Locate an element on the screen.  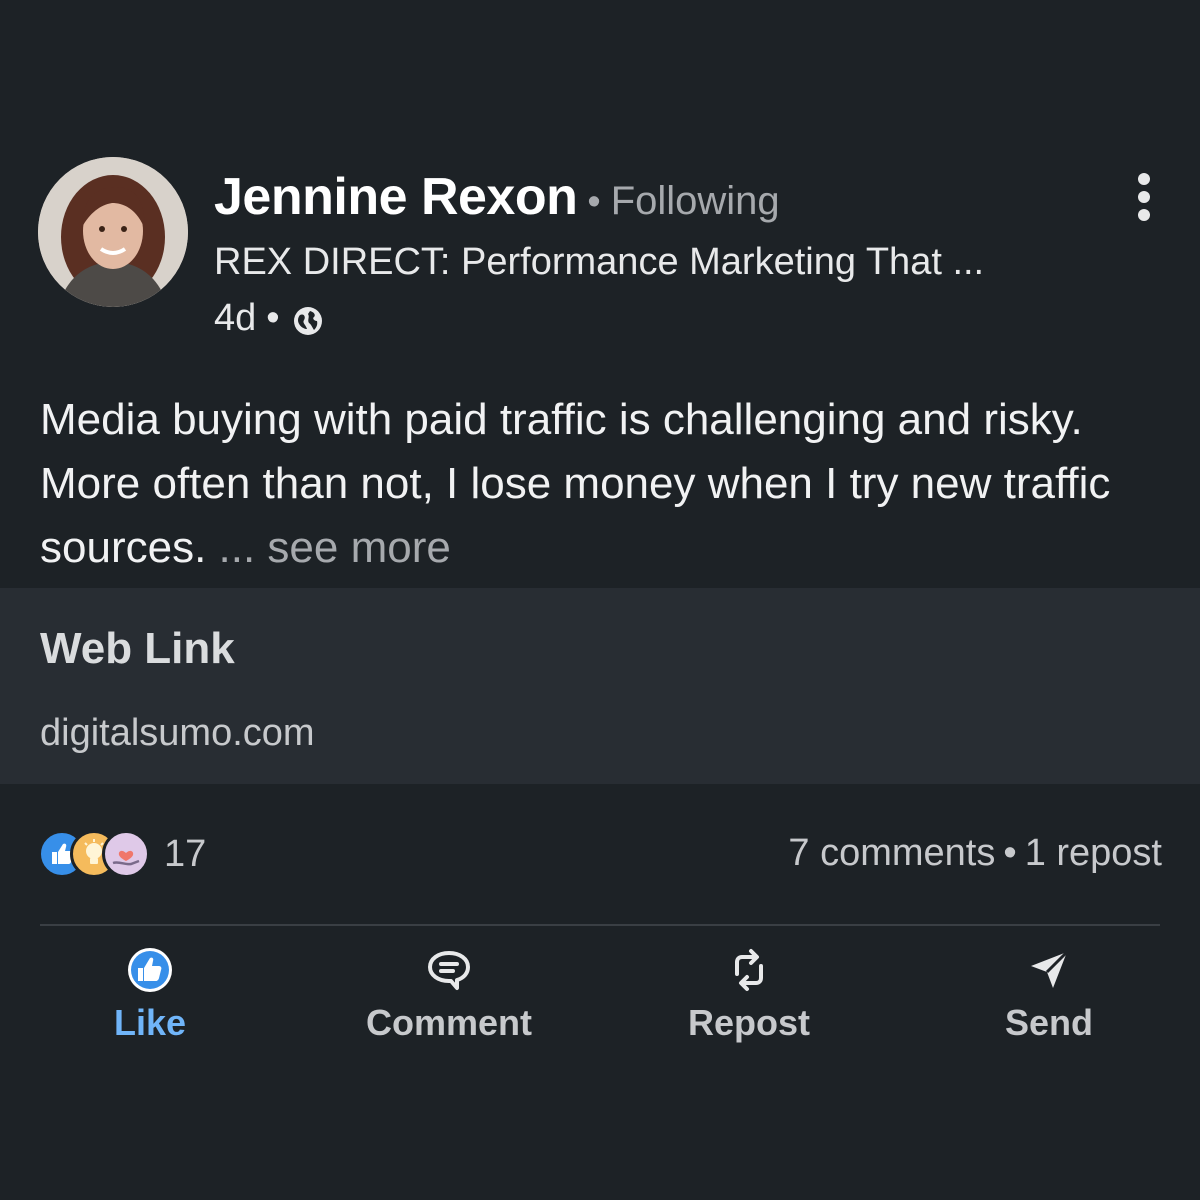
repost-button: Repost is located at coordinates (749, 995).